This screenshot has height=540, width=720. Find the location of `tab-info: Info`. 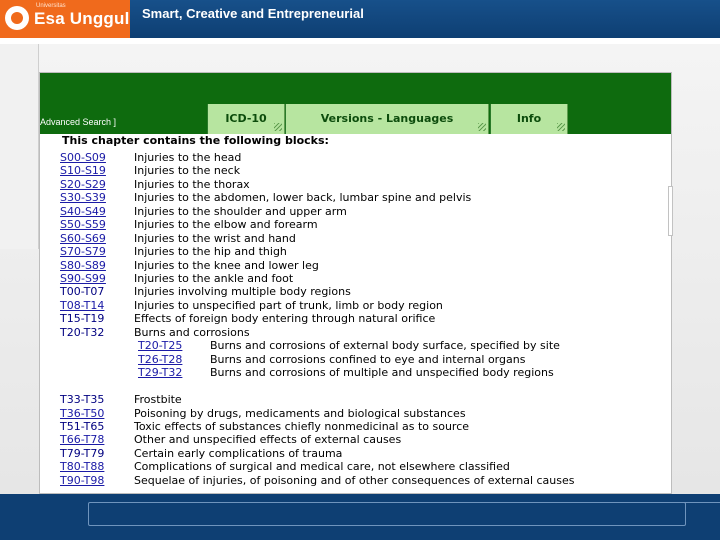

tab-info: Info is located at coordinates (529, 119).